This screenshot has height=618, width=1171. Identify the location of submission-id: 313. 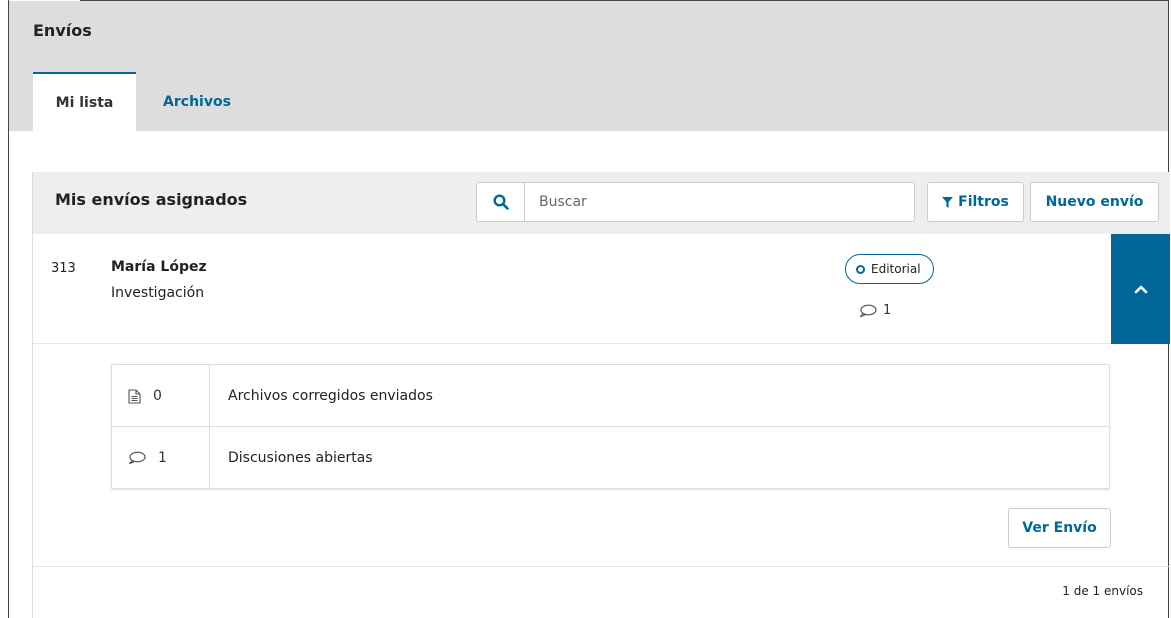
(63, 268).